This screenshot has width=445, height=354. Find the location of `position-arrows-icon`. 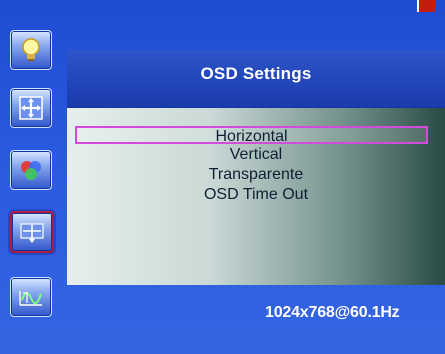

position-arrows-icon is located at coordinates (31, 108).